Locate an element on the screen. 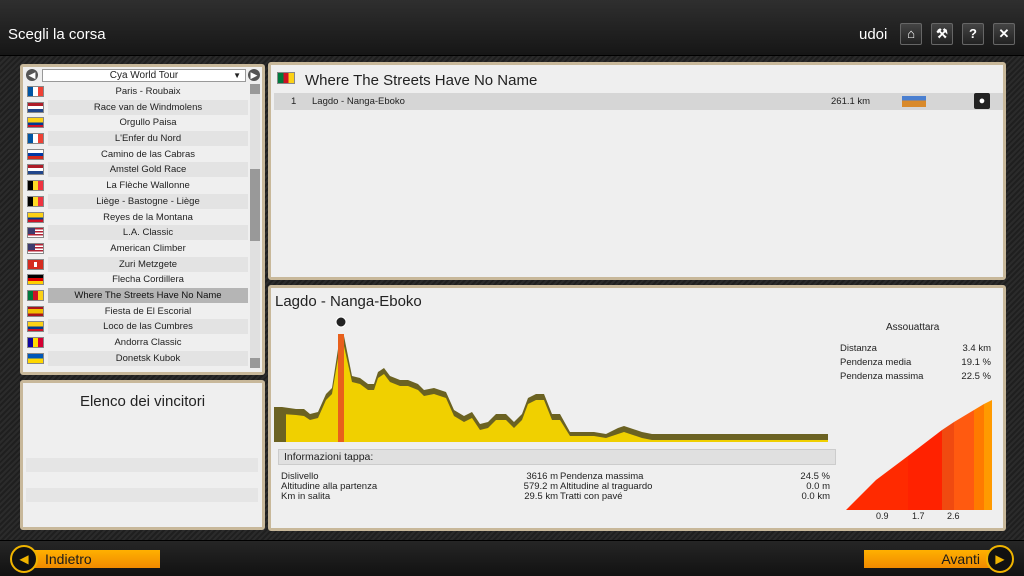 The width and height of the screenshot is (1024, 576). race-list-item: Race van de Windmolens is located at coordinates (137, 107).